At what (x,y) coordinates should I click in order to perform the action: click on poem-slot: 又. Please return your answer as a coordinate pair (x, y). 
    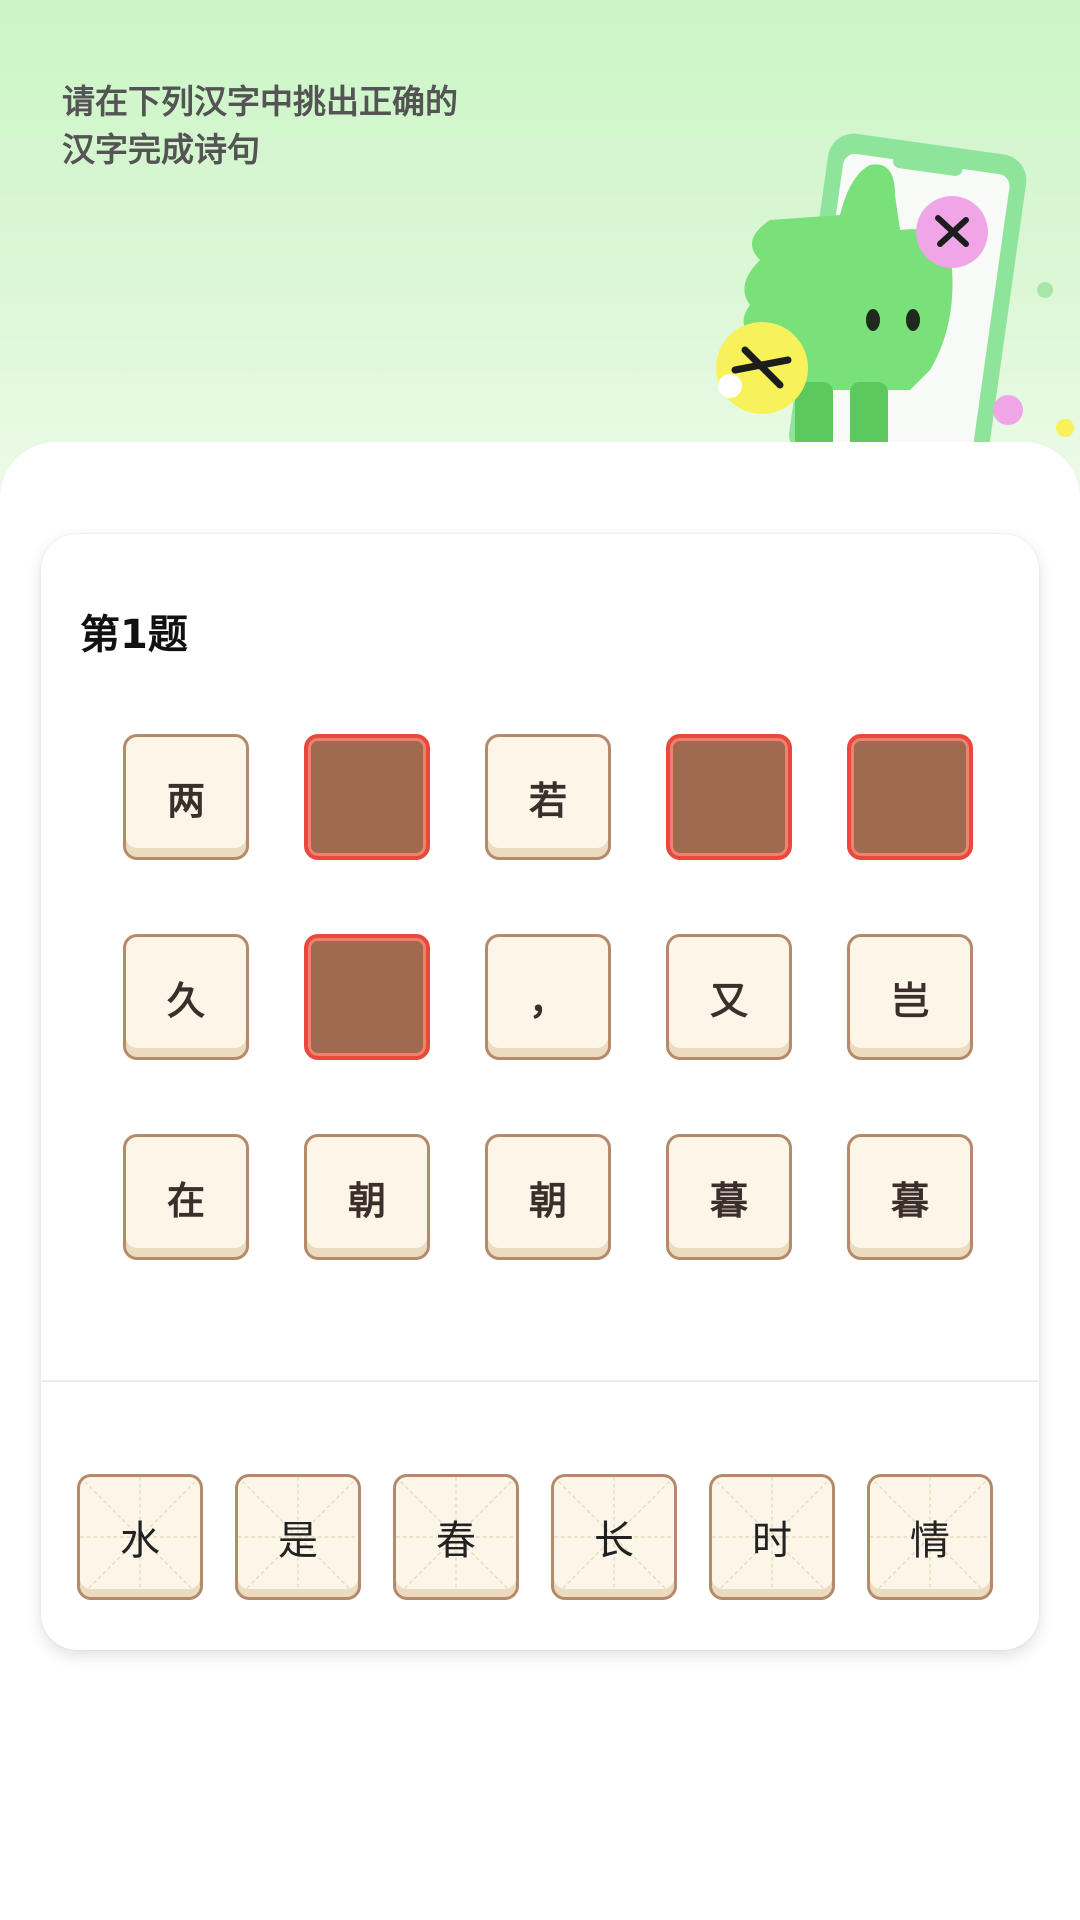
    Looking at the image, I should click on (729, 997).